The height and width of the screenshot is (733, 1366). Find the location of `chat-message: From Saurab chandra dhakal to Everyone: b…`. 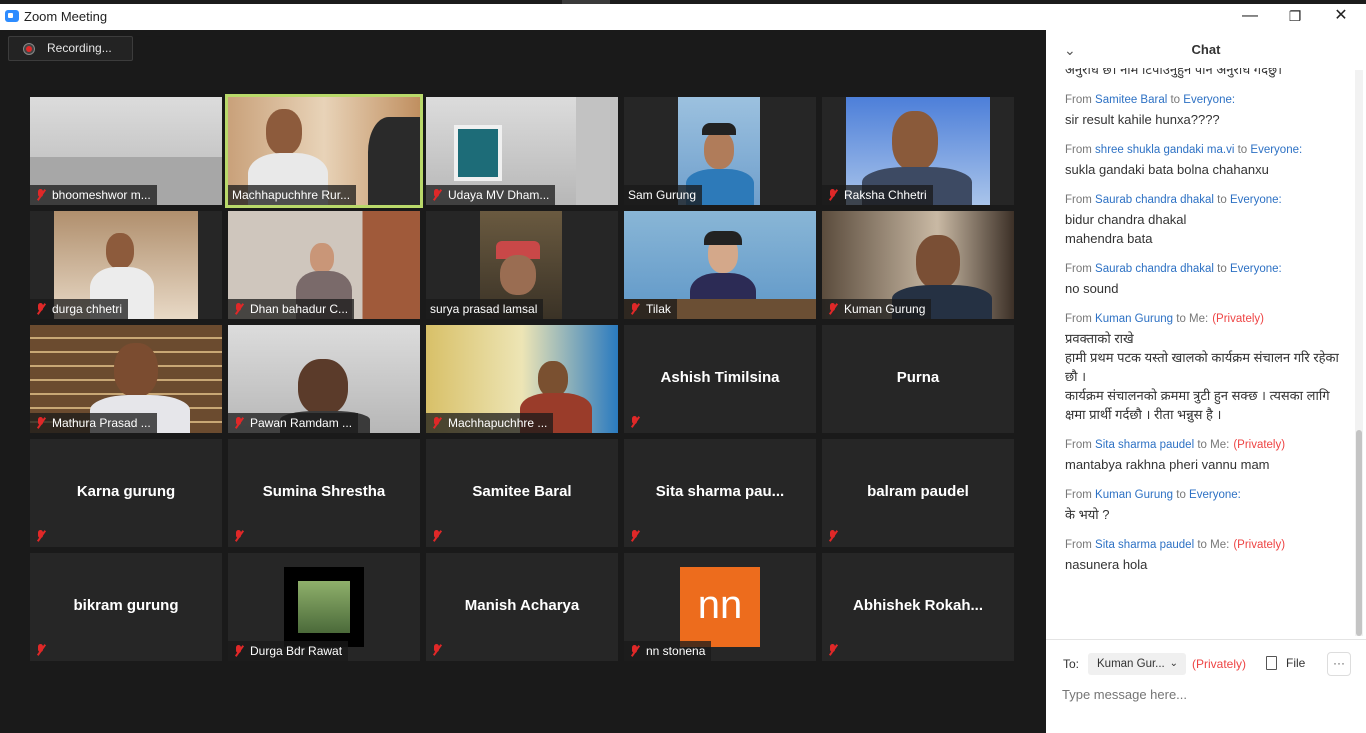

chat-message: From Saurab chandra dhakal to Everyone: b… is located at coordinates (1200, 220).